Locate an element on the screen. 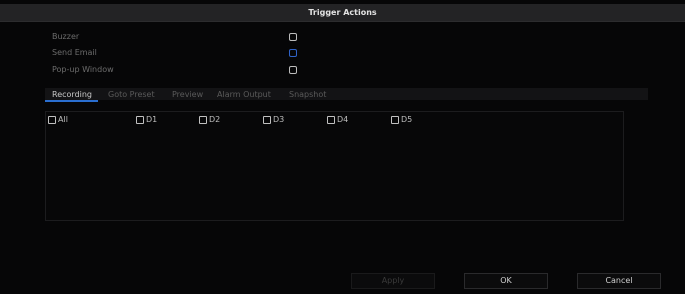 This screenshot has height=294, width=685. tab-recording: Recording is located at coordinates (72, 94).